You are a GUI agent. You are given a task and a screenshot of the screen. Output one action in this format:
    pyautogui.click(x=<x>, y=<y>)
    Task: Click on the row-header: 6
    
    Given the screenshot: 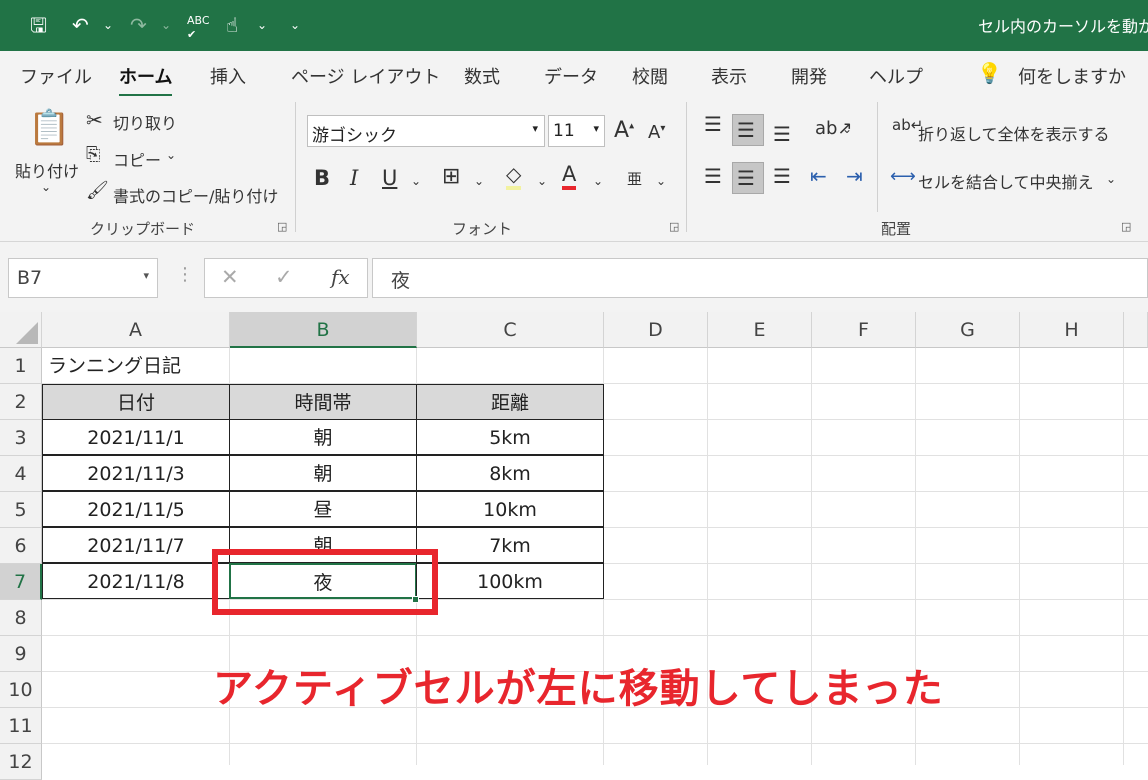 What is the action you would take?
    pyautogui.click(x=21, y=546)
    